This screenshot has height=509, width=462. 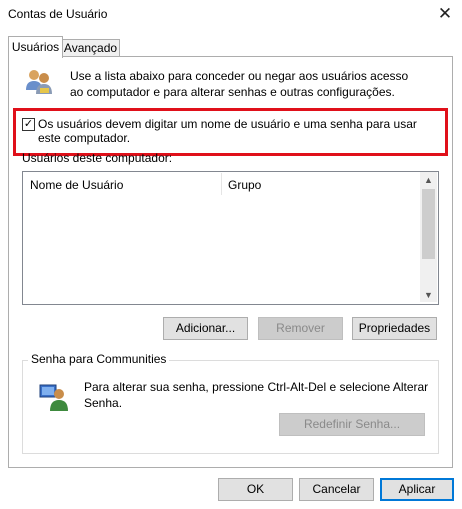 I want to click on users-icon, so click(x=38, y=82).